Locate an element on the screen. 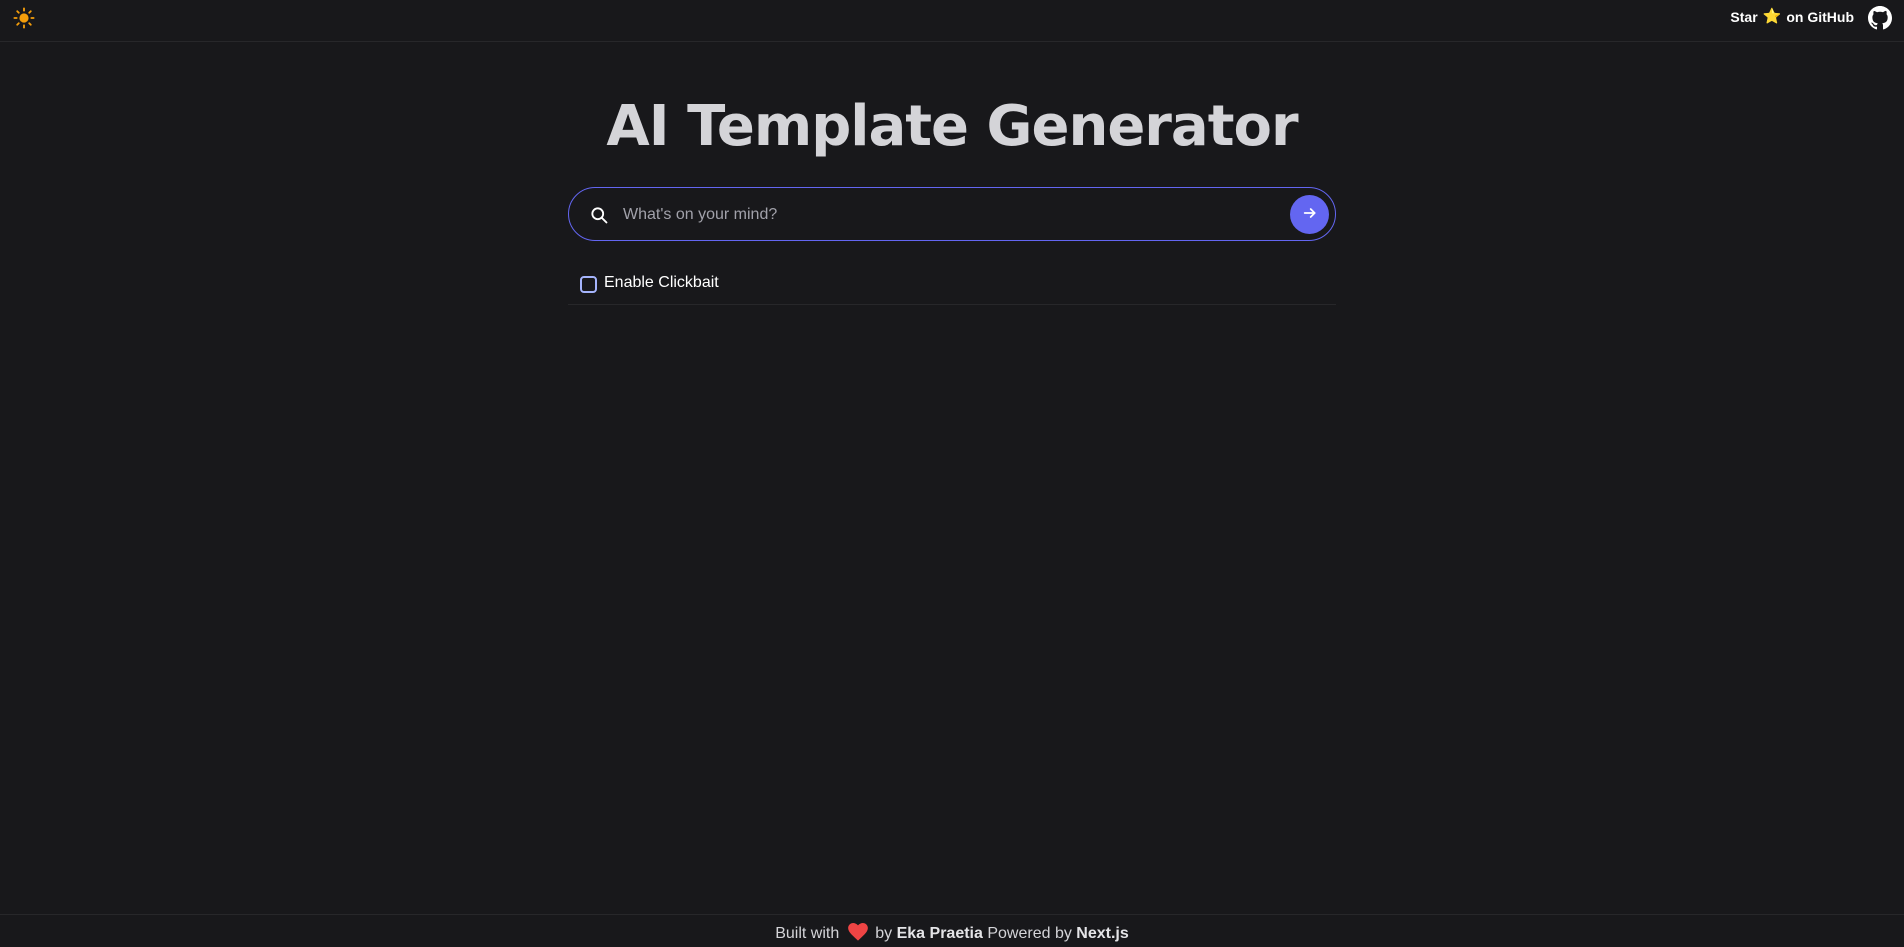 The width and height of the screenshot is (1904, 947). github-star-prefix: Star is located at coordinates (1744, 17).